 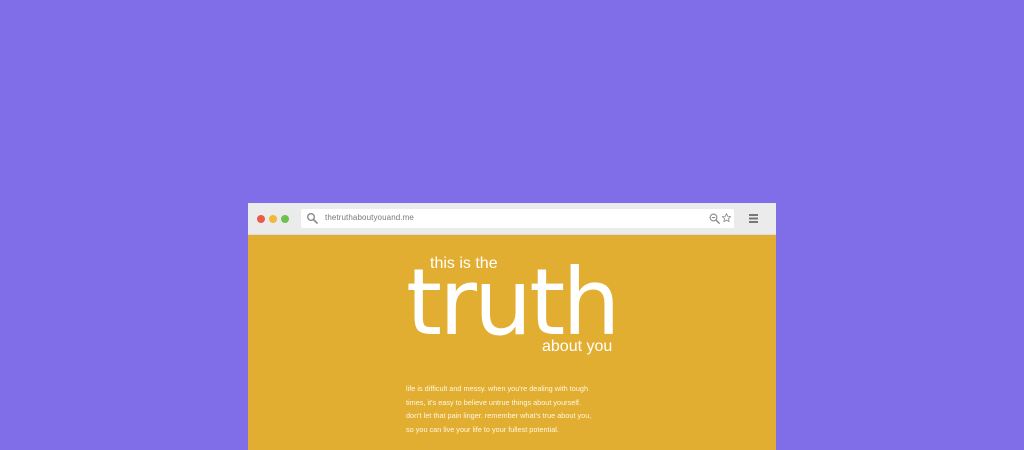 What do you see at coordinates (714, 218) in the screenshot?
I see `zoom-icon` at bounding box center [714, 218].